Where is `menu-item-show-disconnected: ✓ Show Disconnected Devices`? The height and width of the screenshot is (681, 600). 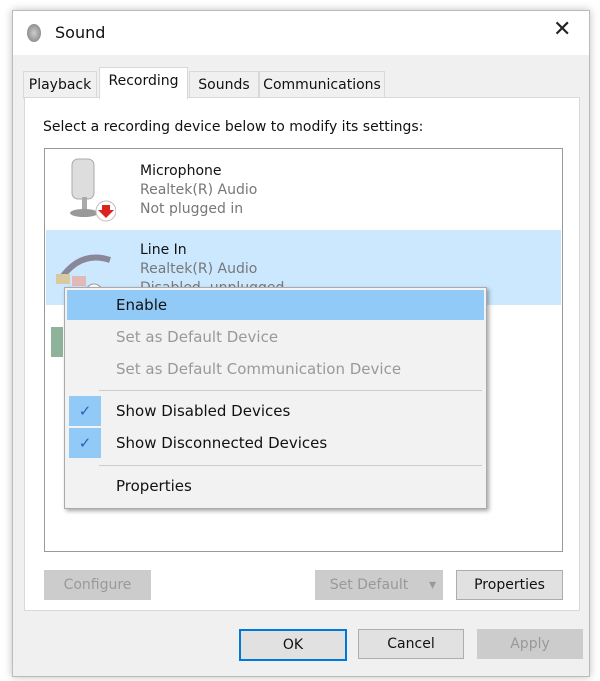 menu-item-show-disconnected: ✓ Show Disconnected Devices is located at coordinates (275, 443).